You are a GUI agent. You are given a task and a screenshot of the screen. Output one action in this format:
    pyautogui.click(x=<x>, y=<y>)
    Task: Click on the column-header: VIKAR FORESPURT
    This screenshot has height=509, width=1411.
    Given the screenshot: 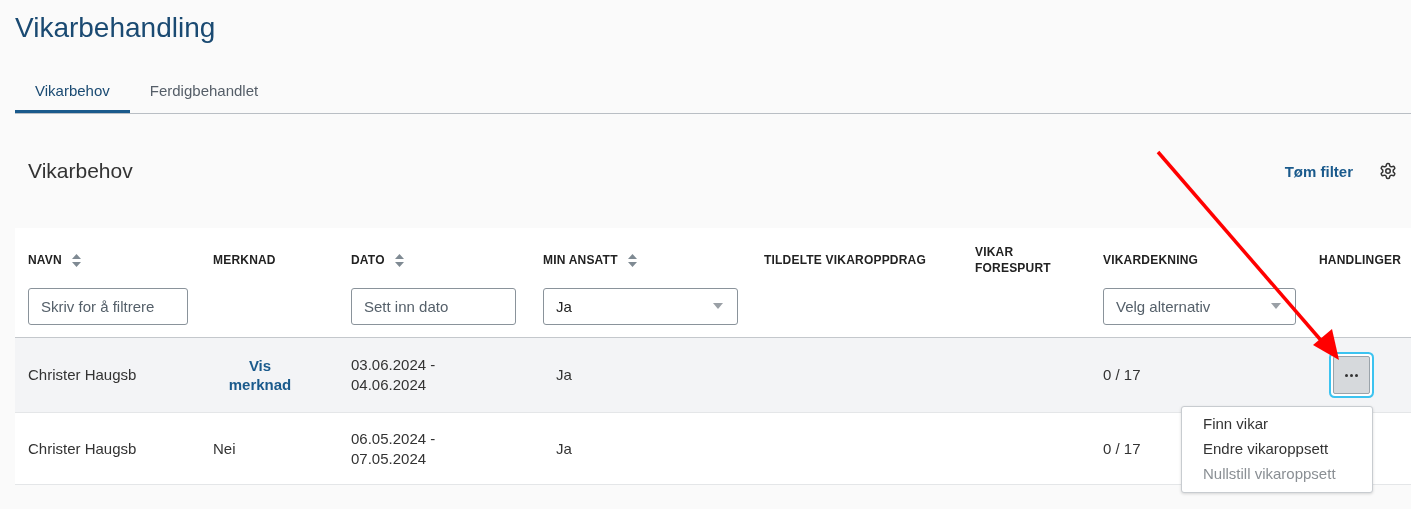 What is the action you would take?
    pyautogui.click(x=1013, y=260)
    